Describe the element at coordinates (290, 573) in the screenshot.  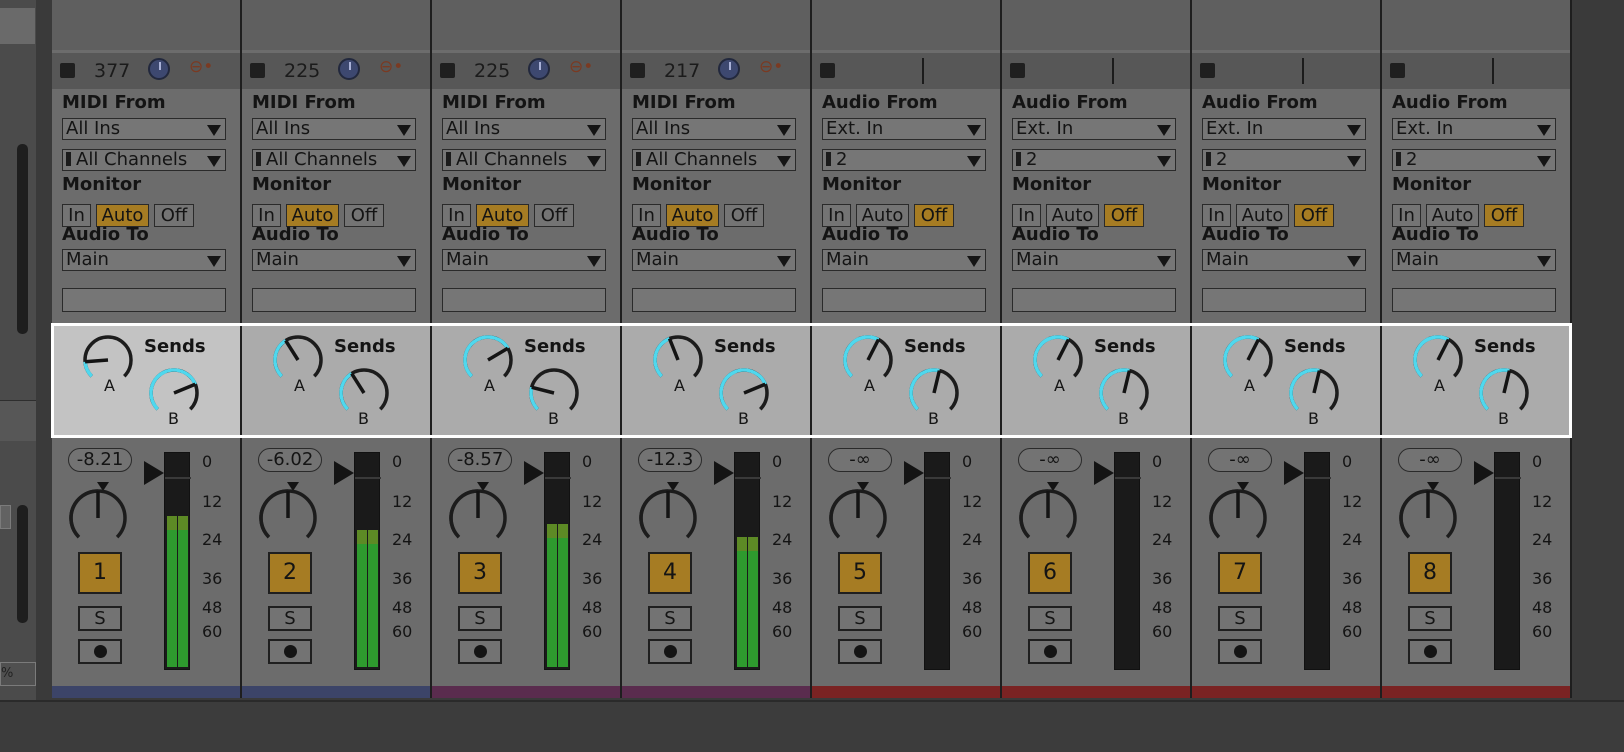
I see `track-activator-button: 2` at that location.